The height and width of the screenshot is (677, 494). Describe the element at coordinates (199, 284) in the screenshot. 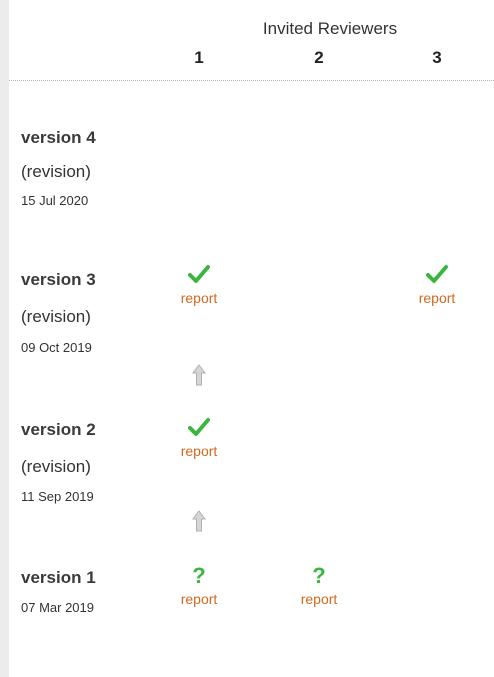

I see `version-3-reviewer-1-cell: report` at that location.